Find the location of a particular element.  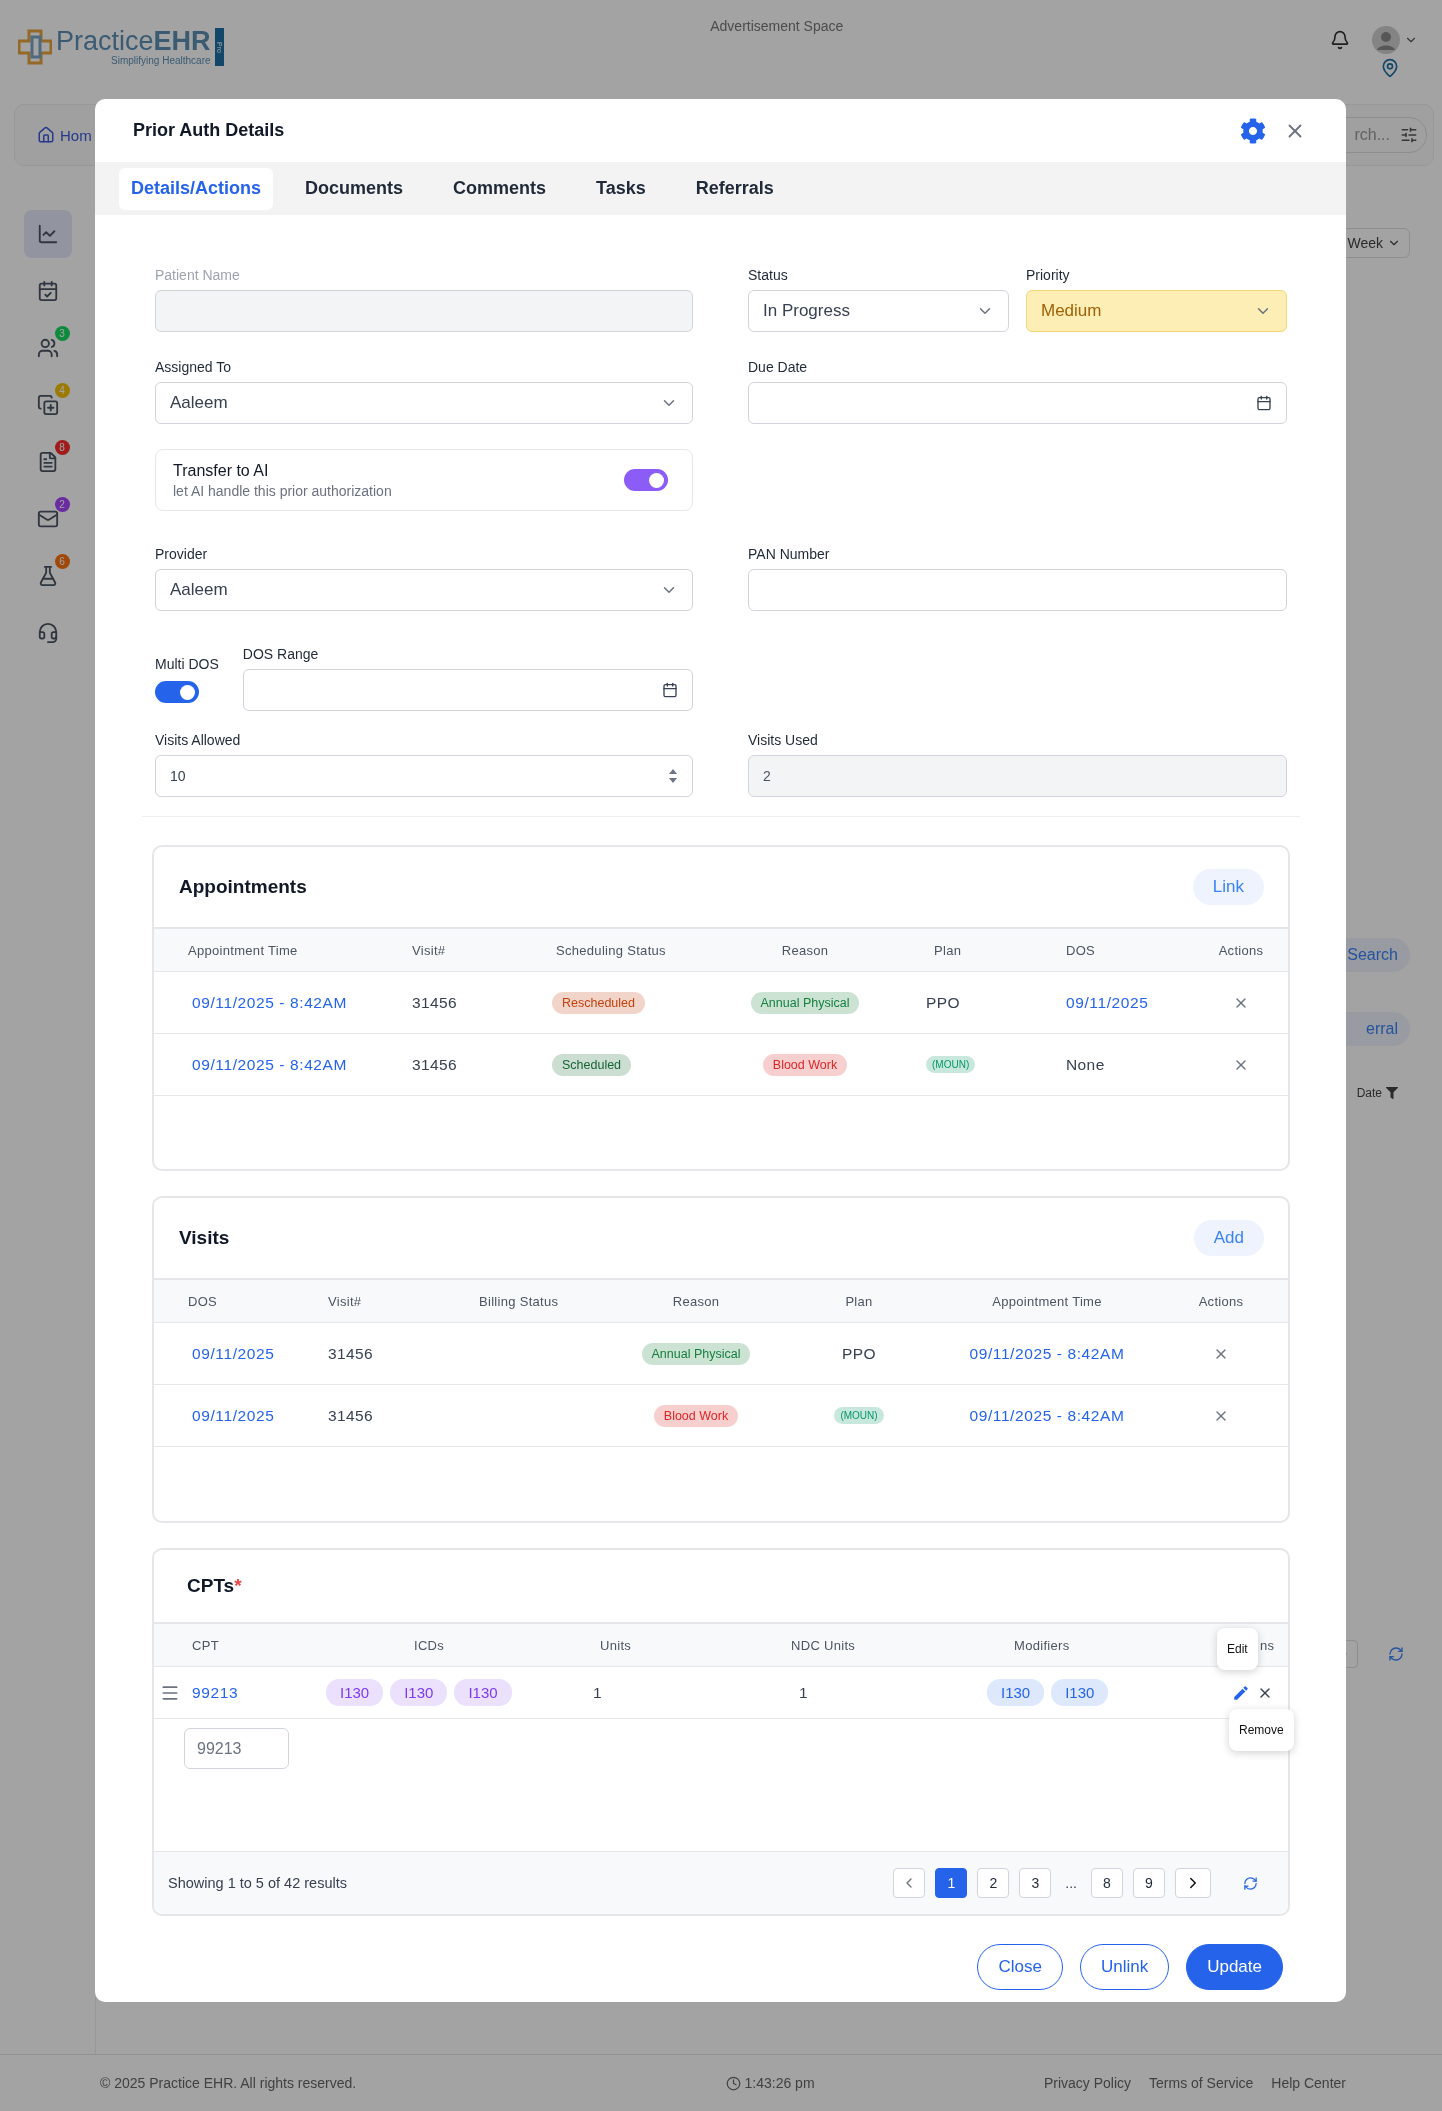

column-header: Reason is located at coordinates (696, 1301).